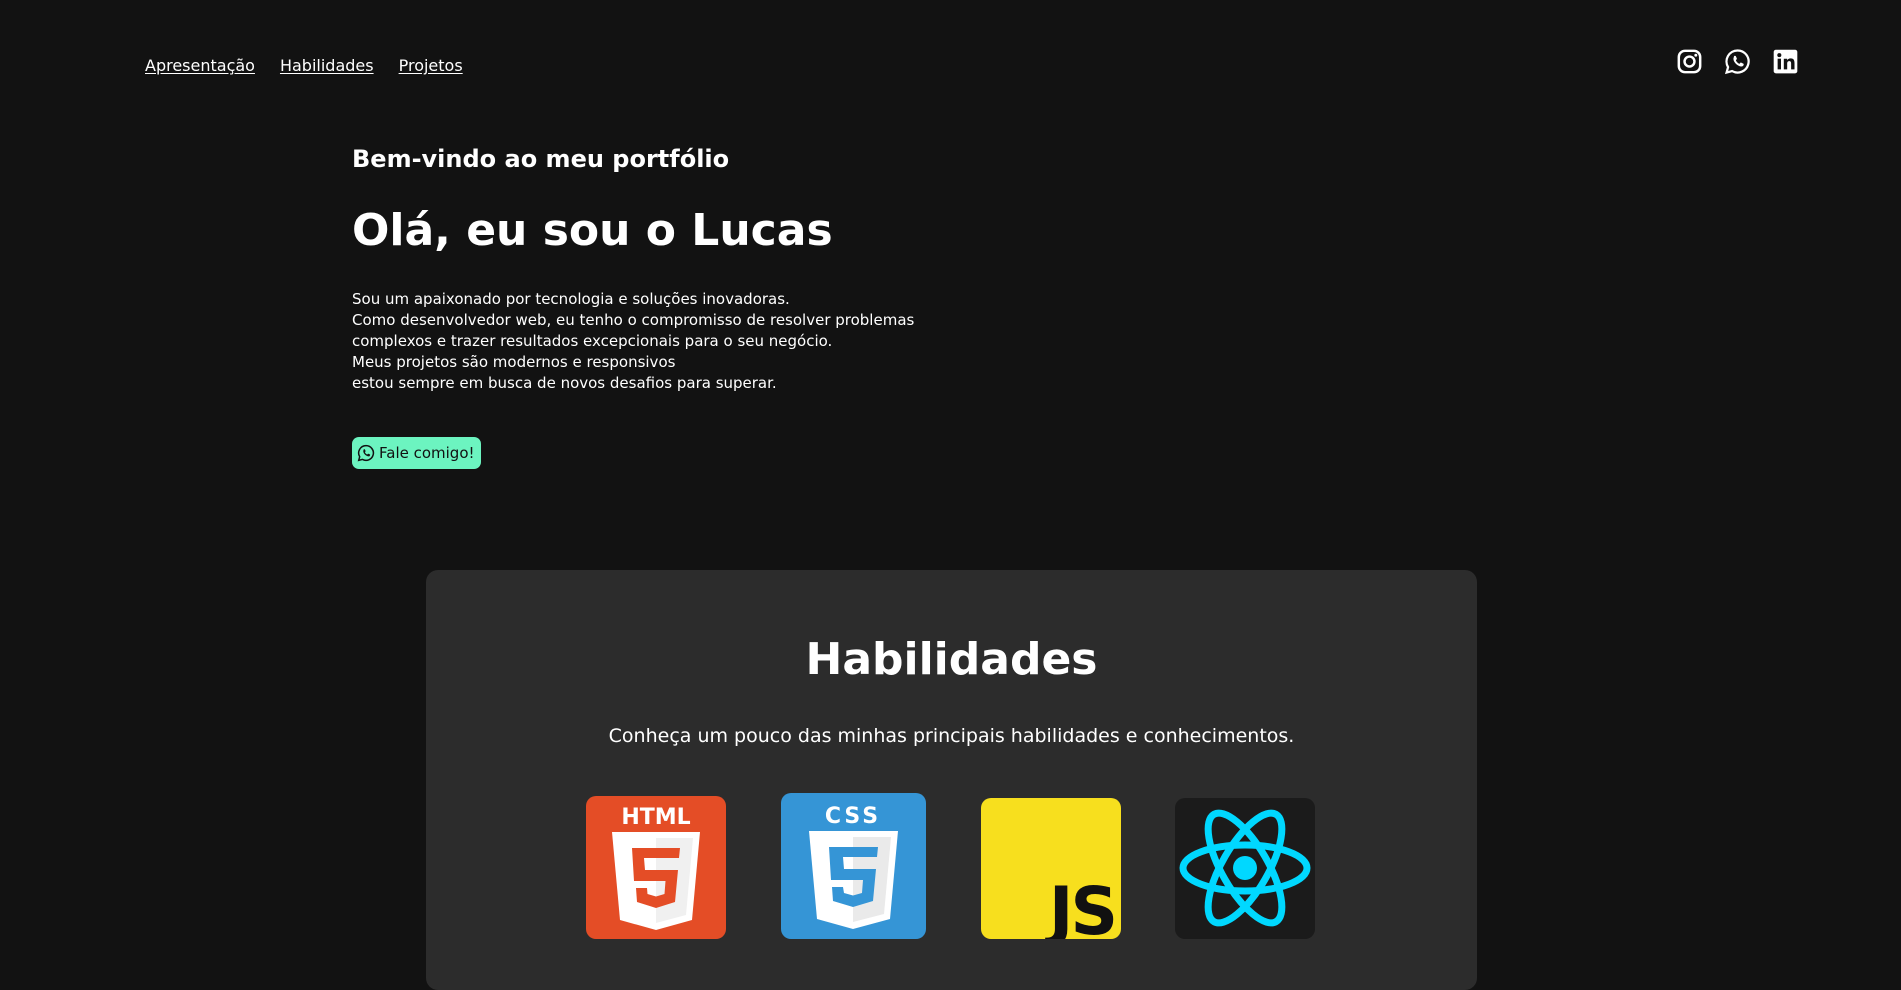 The image size is (1901, 990). What do you see at coordinates (656, 867) in the screenshot?
I see `html5-logo: HTML` at bounding box center [656, 867].